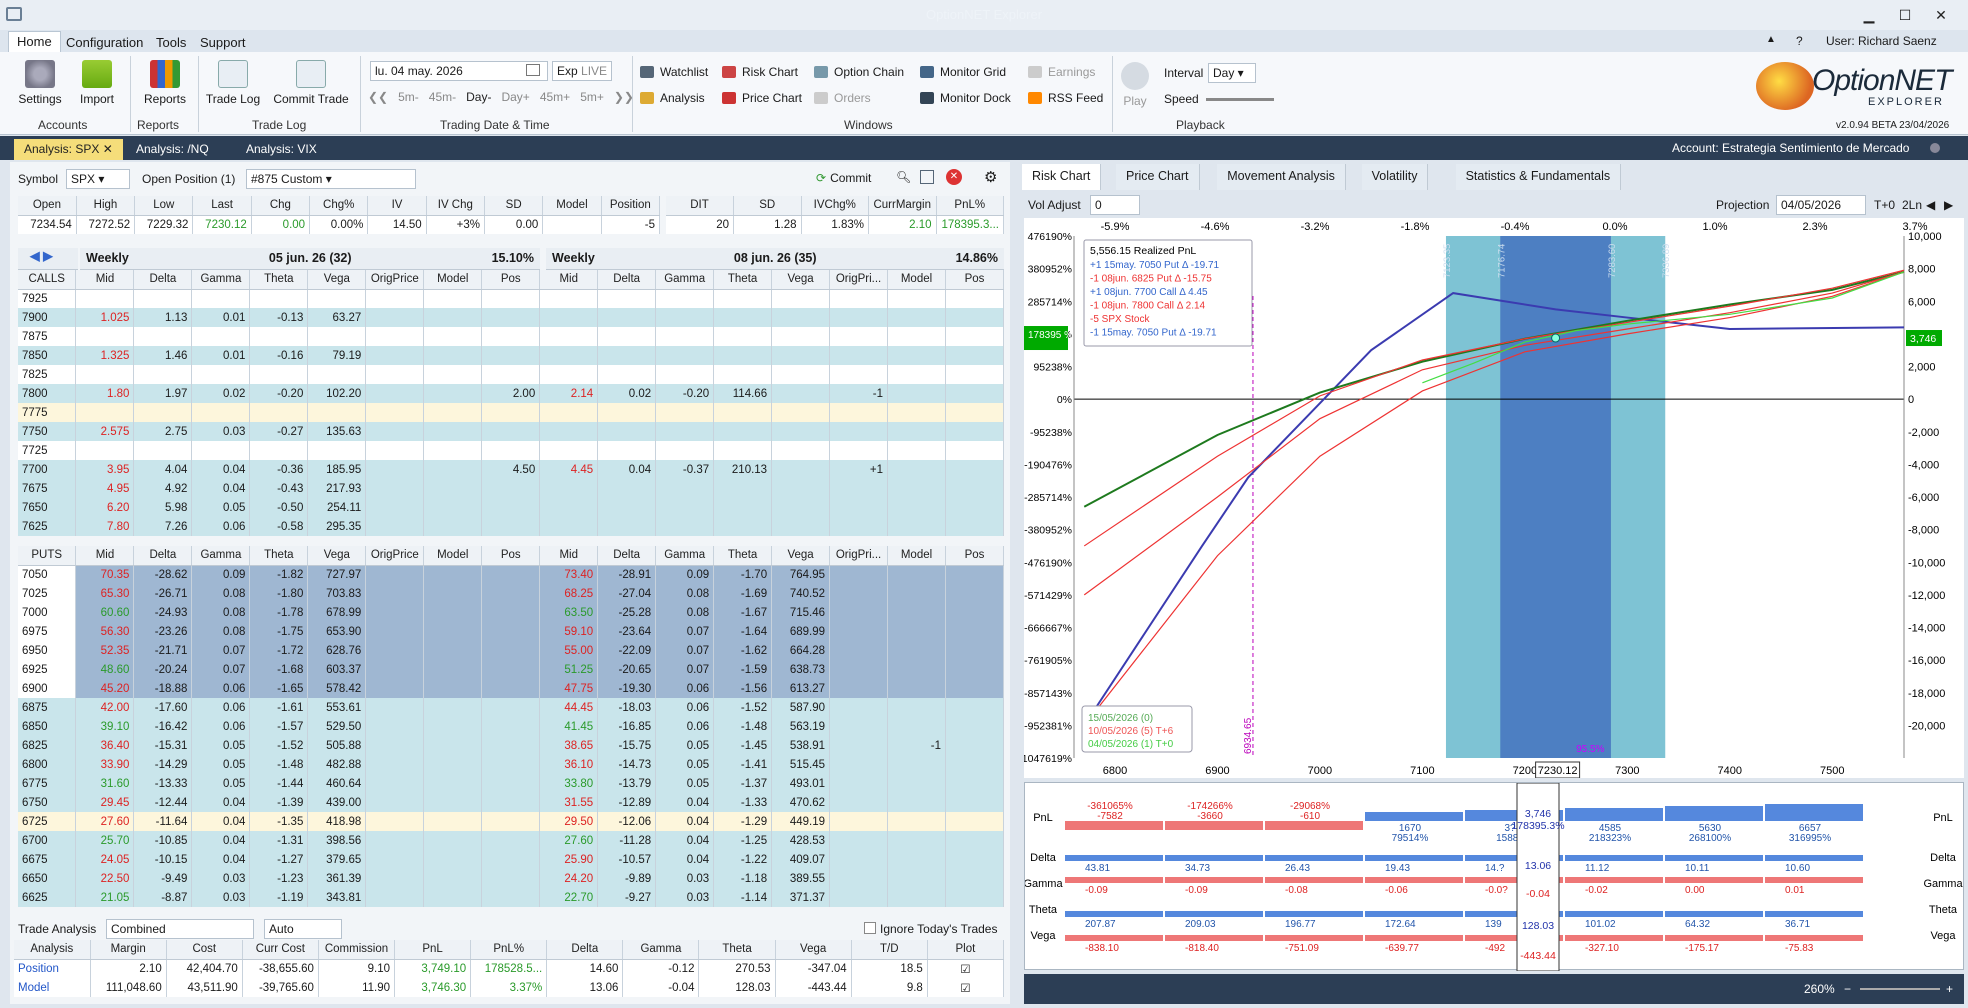 The height and width of the screenshot is (1008, 1968). Describe the element at coordinates (378, 97) in the screenshot. I see `rewind-icon: ❮❮` at that location.